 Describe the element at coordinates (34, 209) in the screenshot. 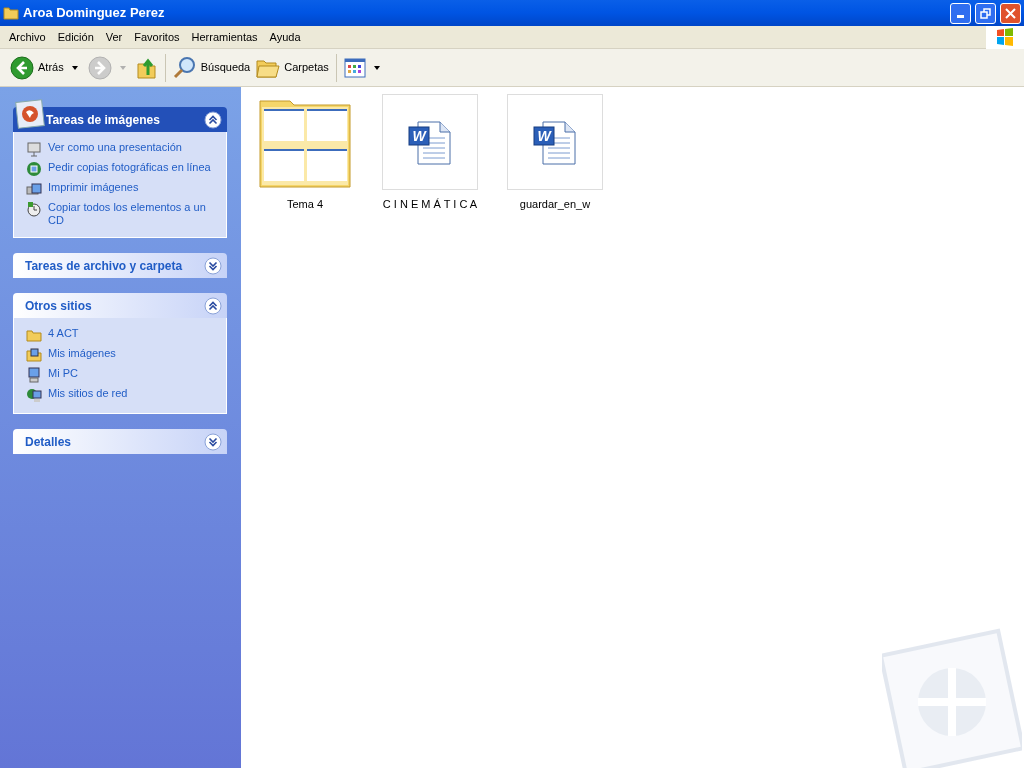

I see `cd-icon` at that location.